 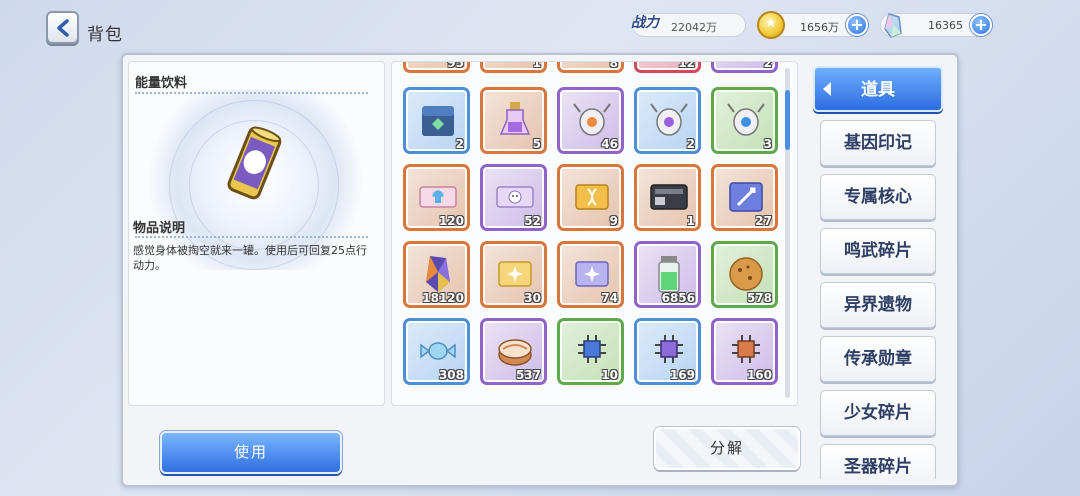 What do you see at coordinates (857, 25) in the screenshot?
I see `add-coins-button: +` at bounding box center [857, 25].